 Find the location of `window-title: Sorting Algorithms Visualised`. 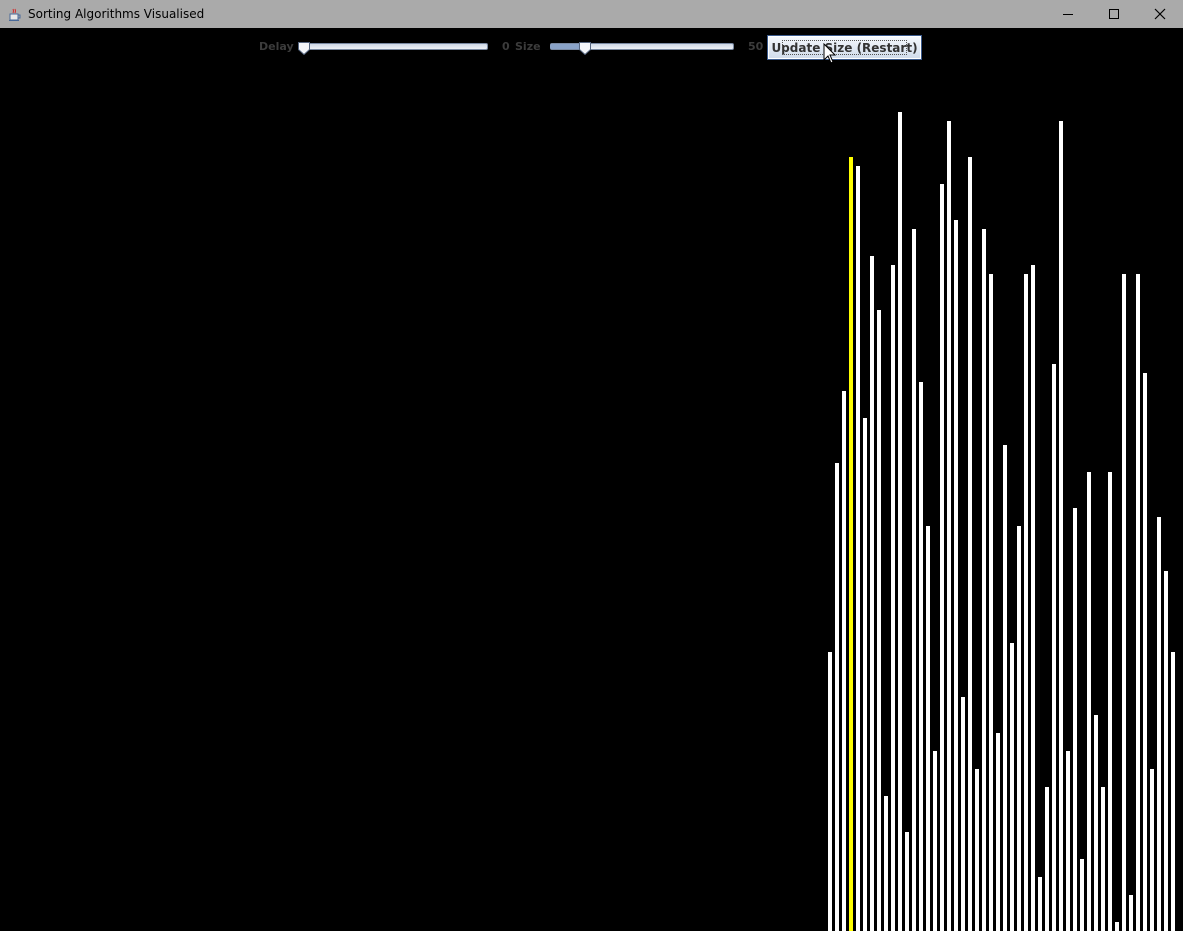

window-title: Sorting Algorithms Visualised is located at coordinates (116, 14).